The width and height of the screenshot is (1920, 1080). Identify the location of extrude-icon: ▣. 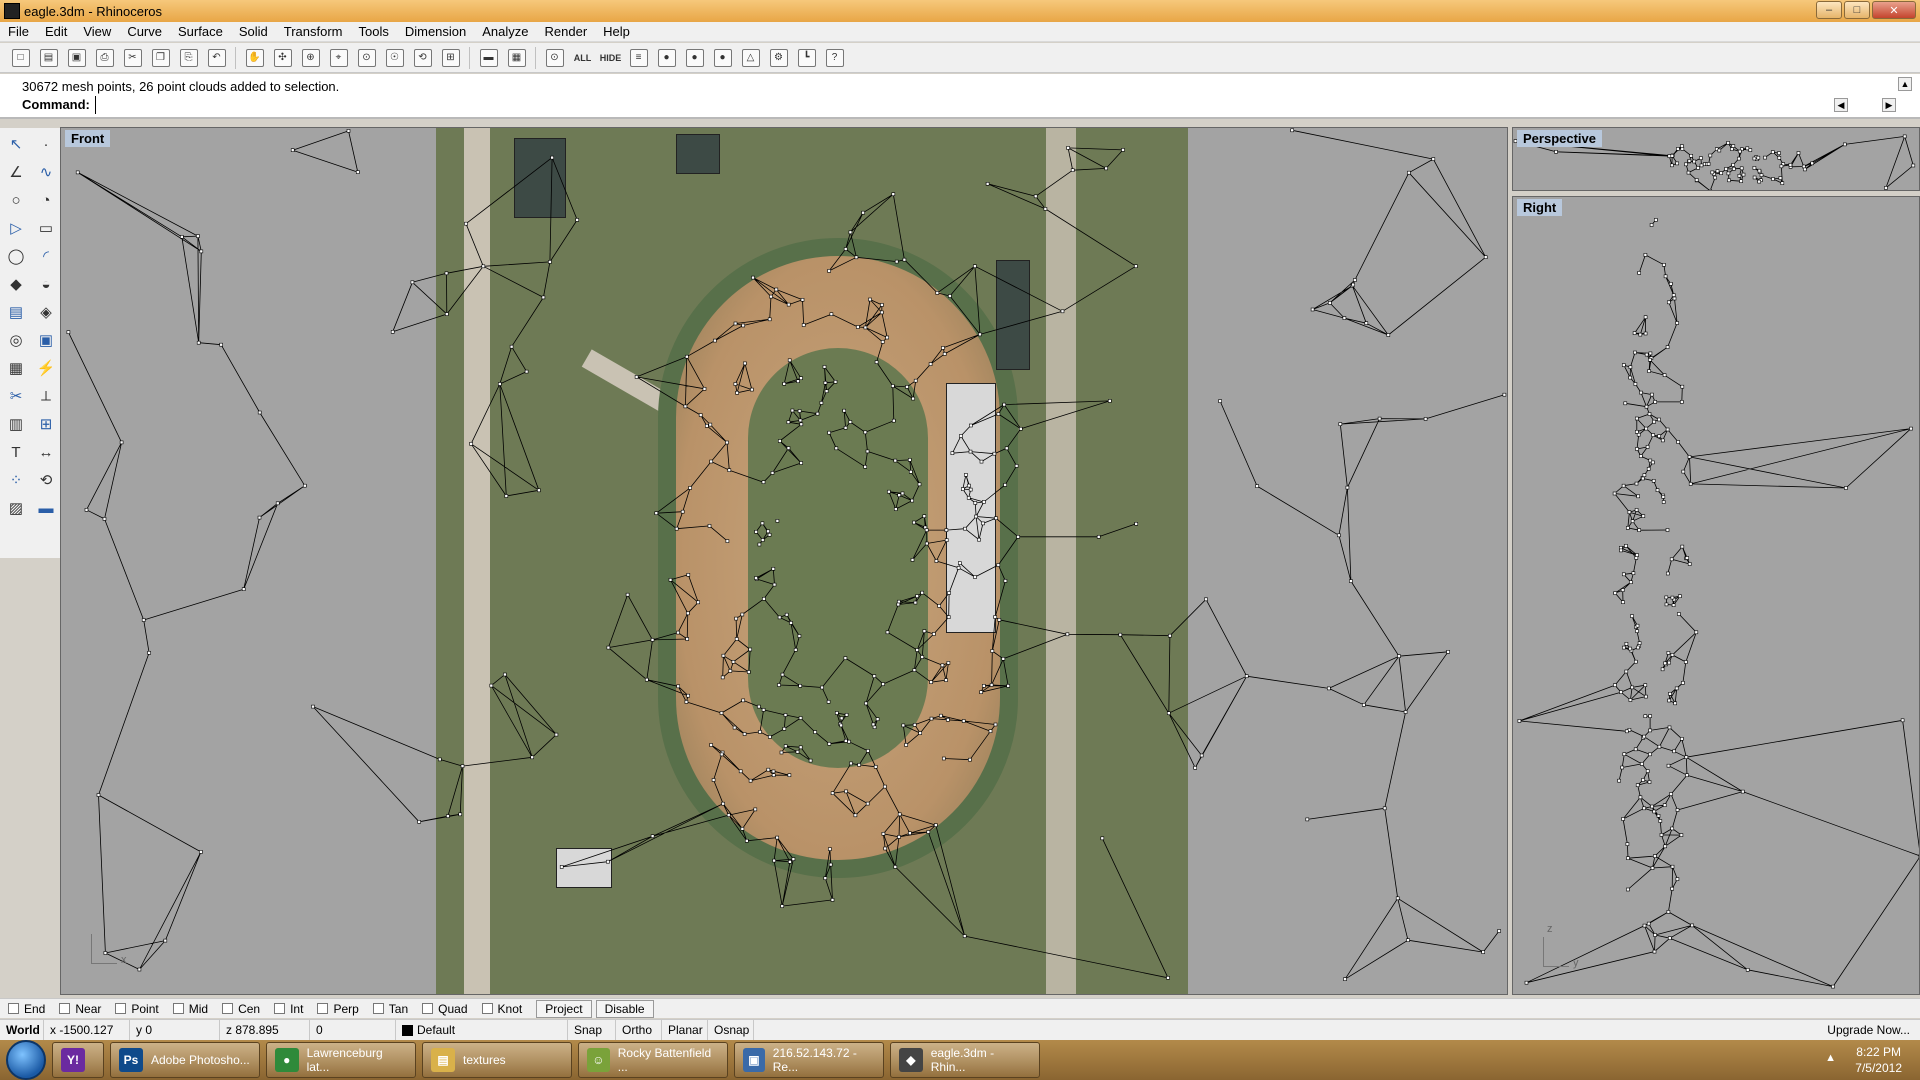
(46, 340).